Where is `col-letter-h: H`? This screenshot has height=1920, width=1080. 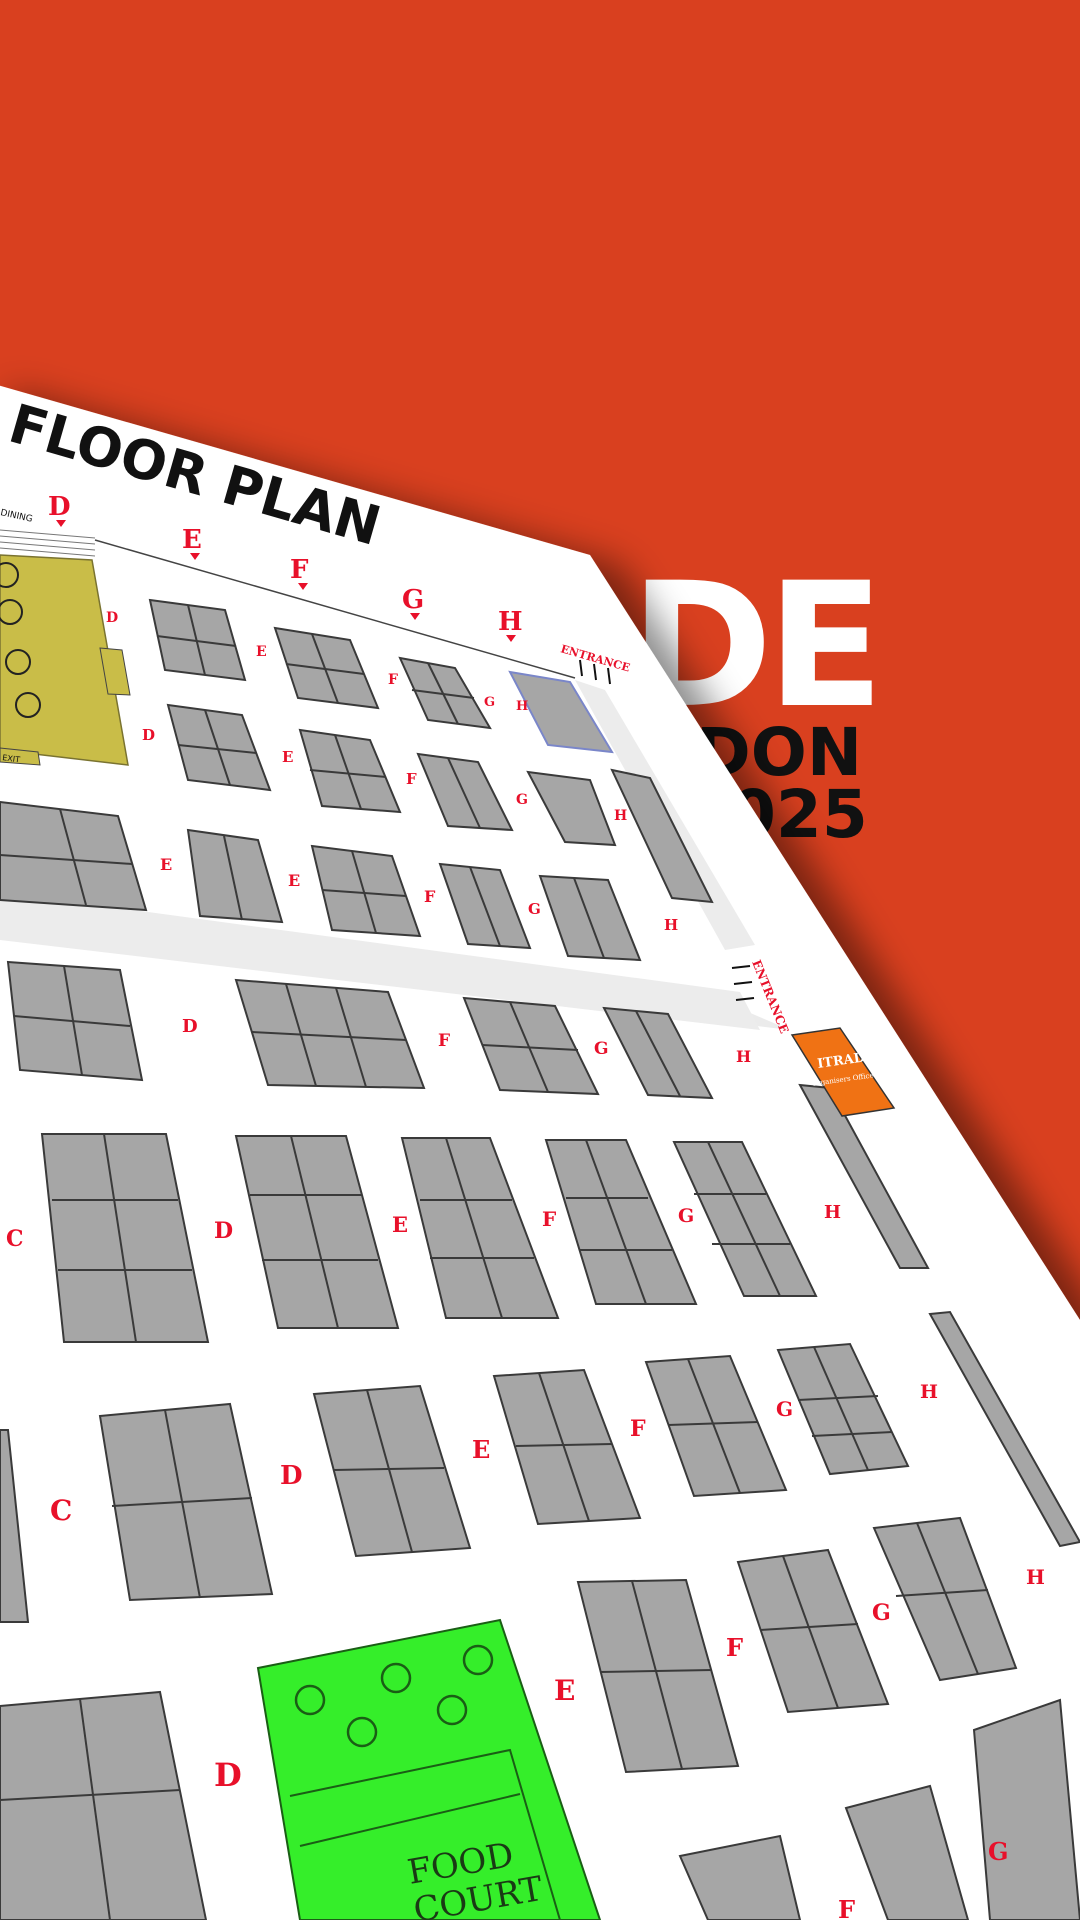
col-letter-h: H is located at coordinates (510, 622).